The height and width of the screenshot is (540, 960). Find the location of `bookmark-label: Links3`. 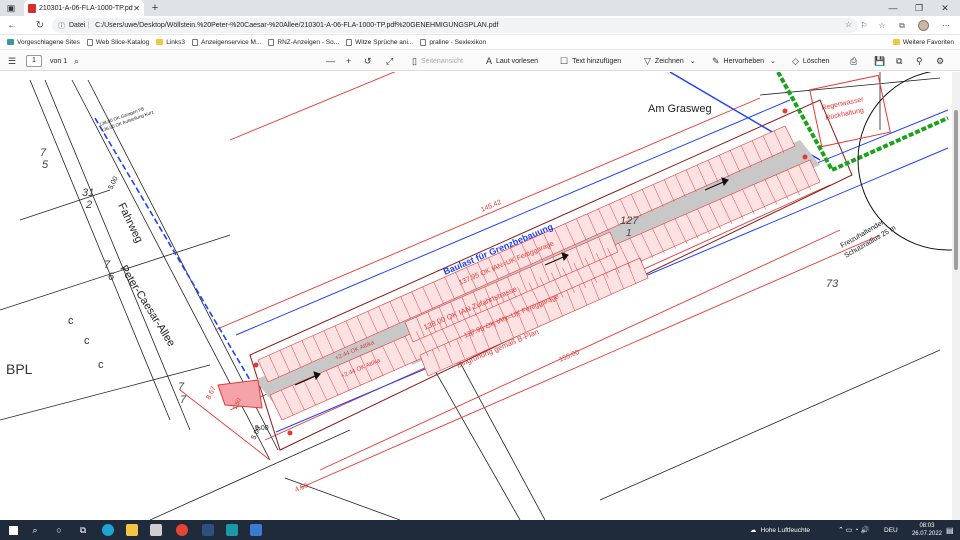

bookmark-label: Links3 is located at coordinates (176, 42).